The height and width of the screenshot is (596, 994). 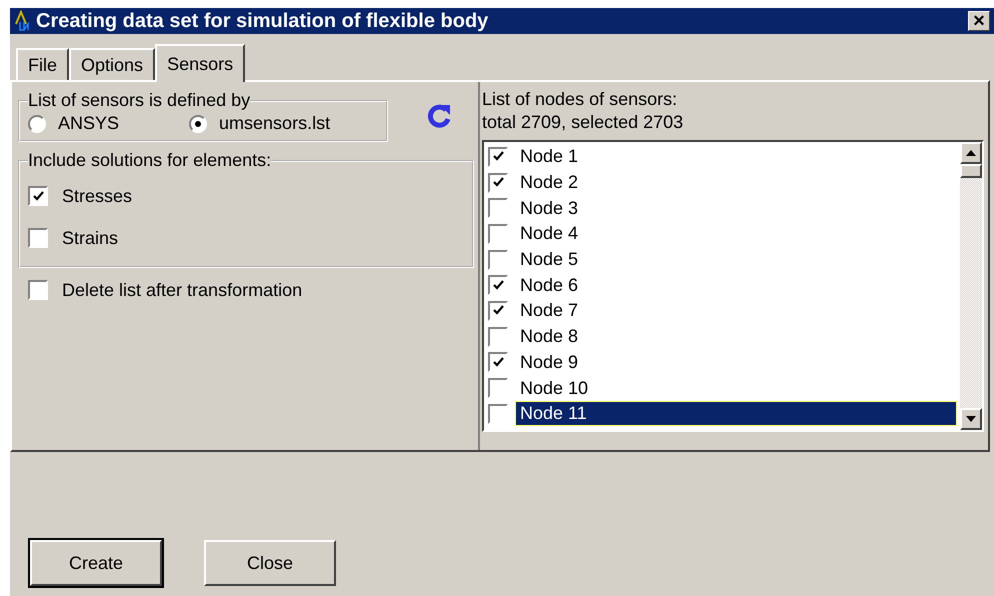 What do you see at coordinates (554, 388) in the screenshot?
I see `node-item: Node 10` at bounding box center [554, 388].